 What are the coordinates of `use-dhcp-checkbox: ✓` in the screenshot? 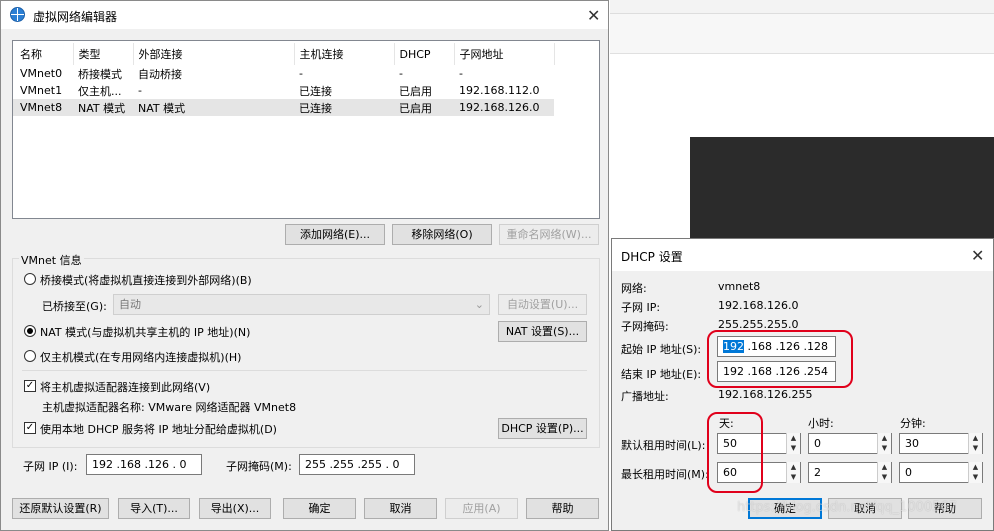 It's located at (30, 428).